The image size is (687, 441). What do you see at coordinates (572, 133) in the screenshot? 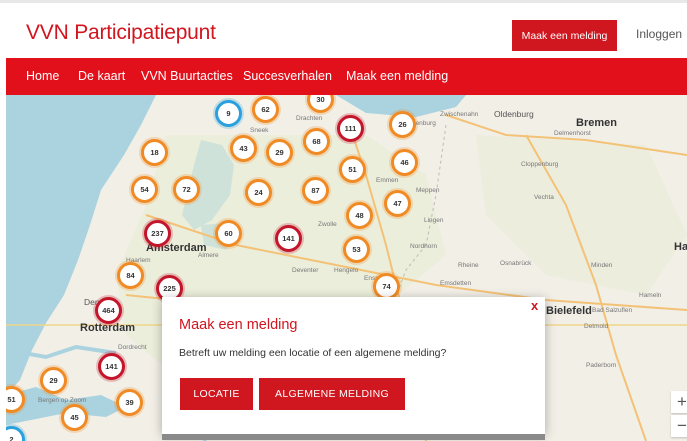
I see `map-city-label: Delmenhorst` at bounding box center [572, 133].